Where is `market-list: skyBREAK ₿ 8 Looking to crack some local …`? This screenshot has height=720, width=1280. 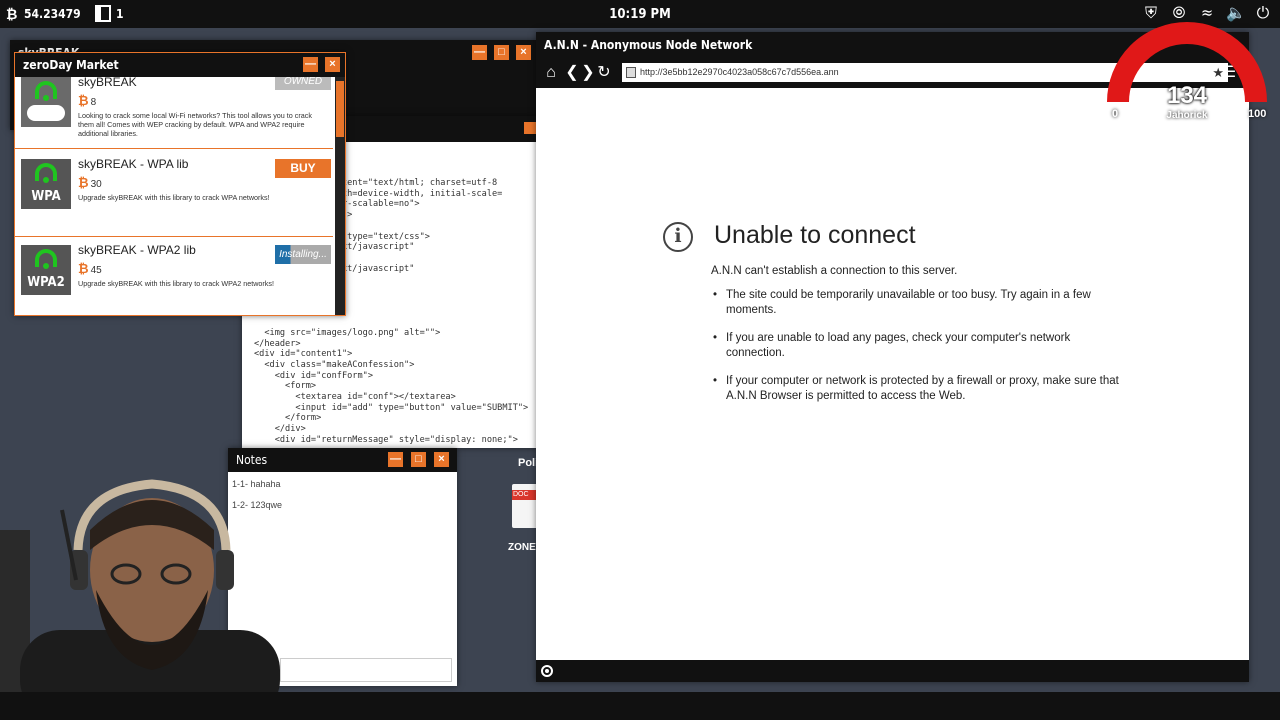
market-list: skyBREAK ₿ 8 Looking to crack some local … is located at coordinates (174, 196).